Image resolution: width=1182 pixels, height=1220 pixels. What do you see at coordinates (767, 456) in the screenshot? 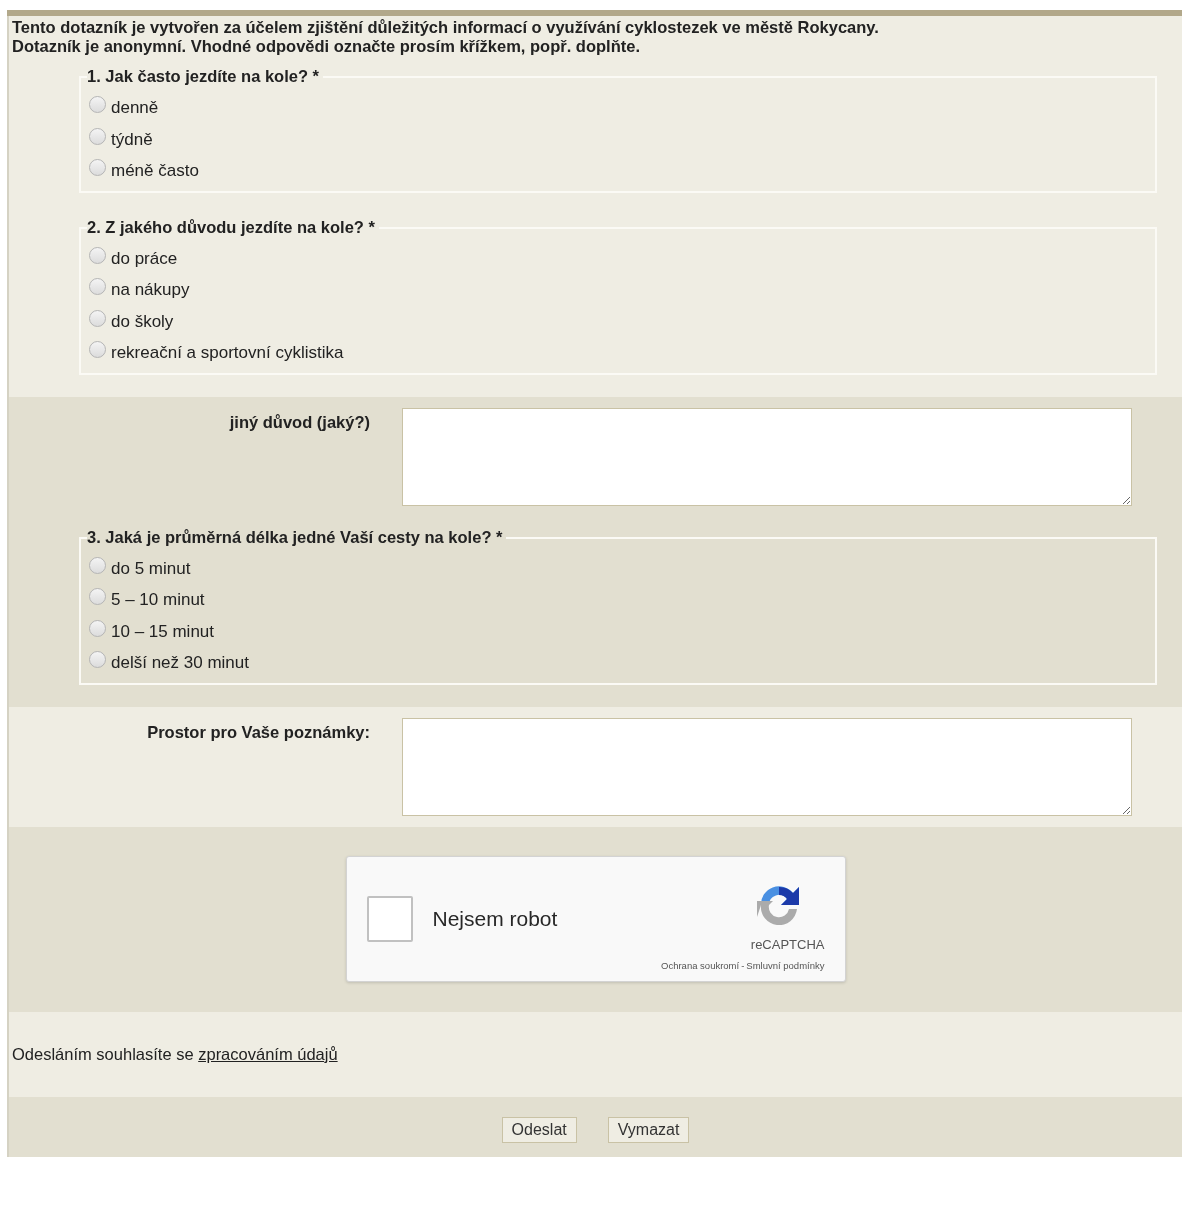
I see `reason-textarea` at bounding box center [767, 456].